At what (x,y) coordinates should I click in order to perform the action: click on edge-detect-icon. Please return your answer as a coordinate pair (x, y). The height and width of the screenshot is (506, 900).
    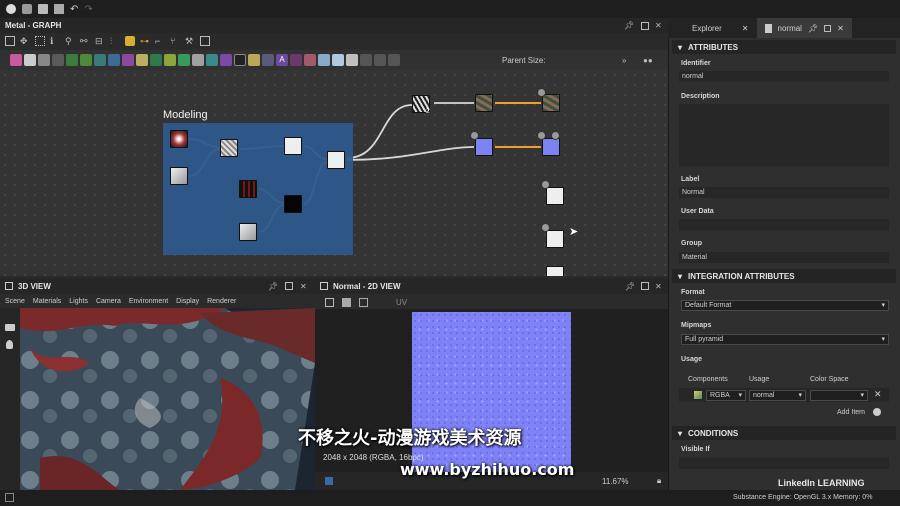
    Looking at the image, I should click on (310, 60).